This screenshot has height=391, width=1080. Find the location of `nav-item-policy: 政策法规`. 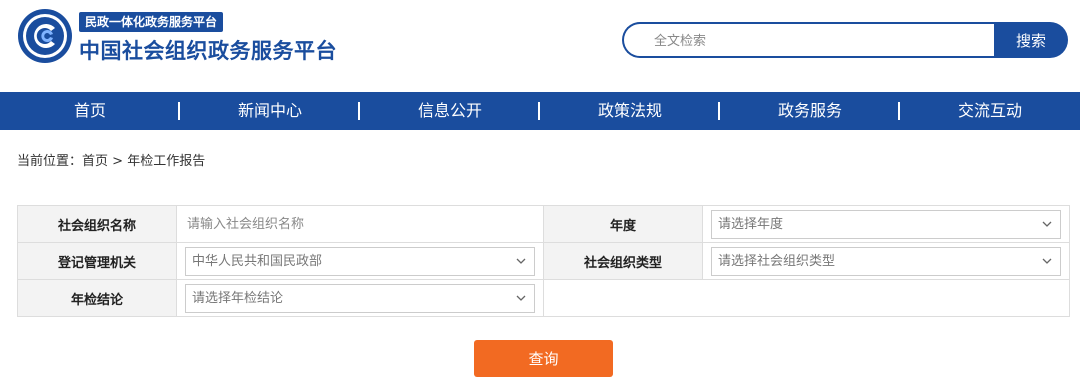

nav-item-policy: 政策法规 is located at coordinates (630, 111).